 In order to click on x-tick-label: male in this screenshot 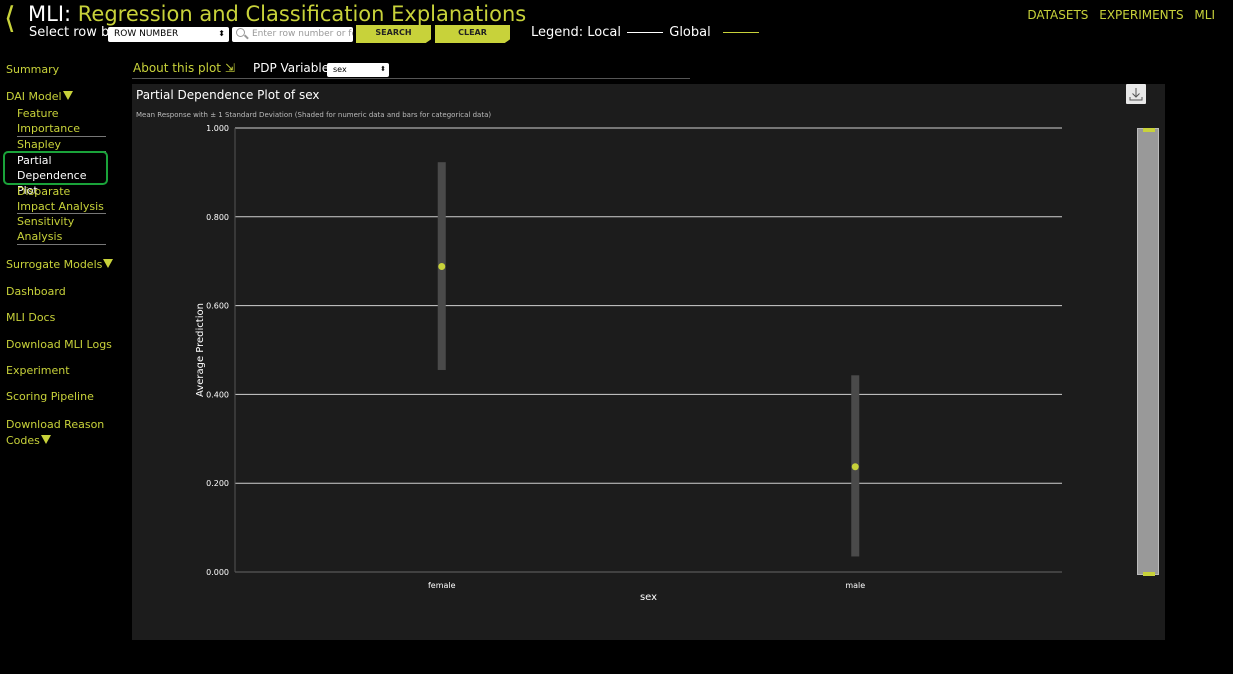, I will do `click(855, 585)`.